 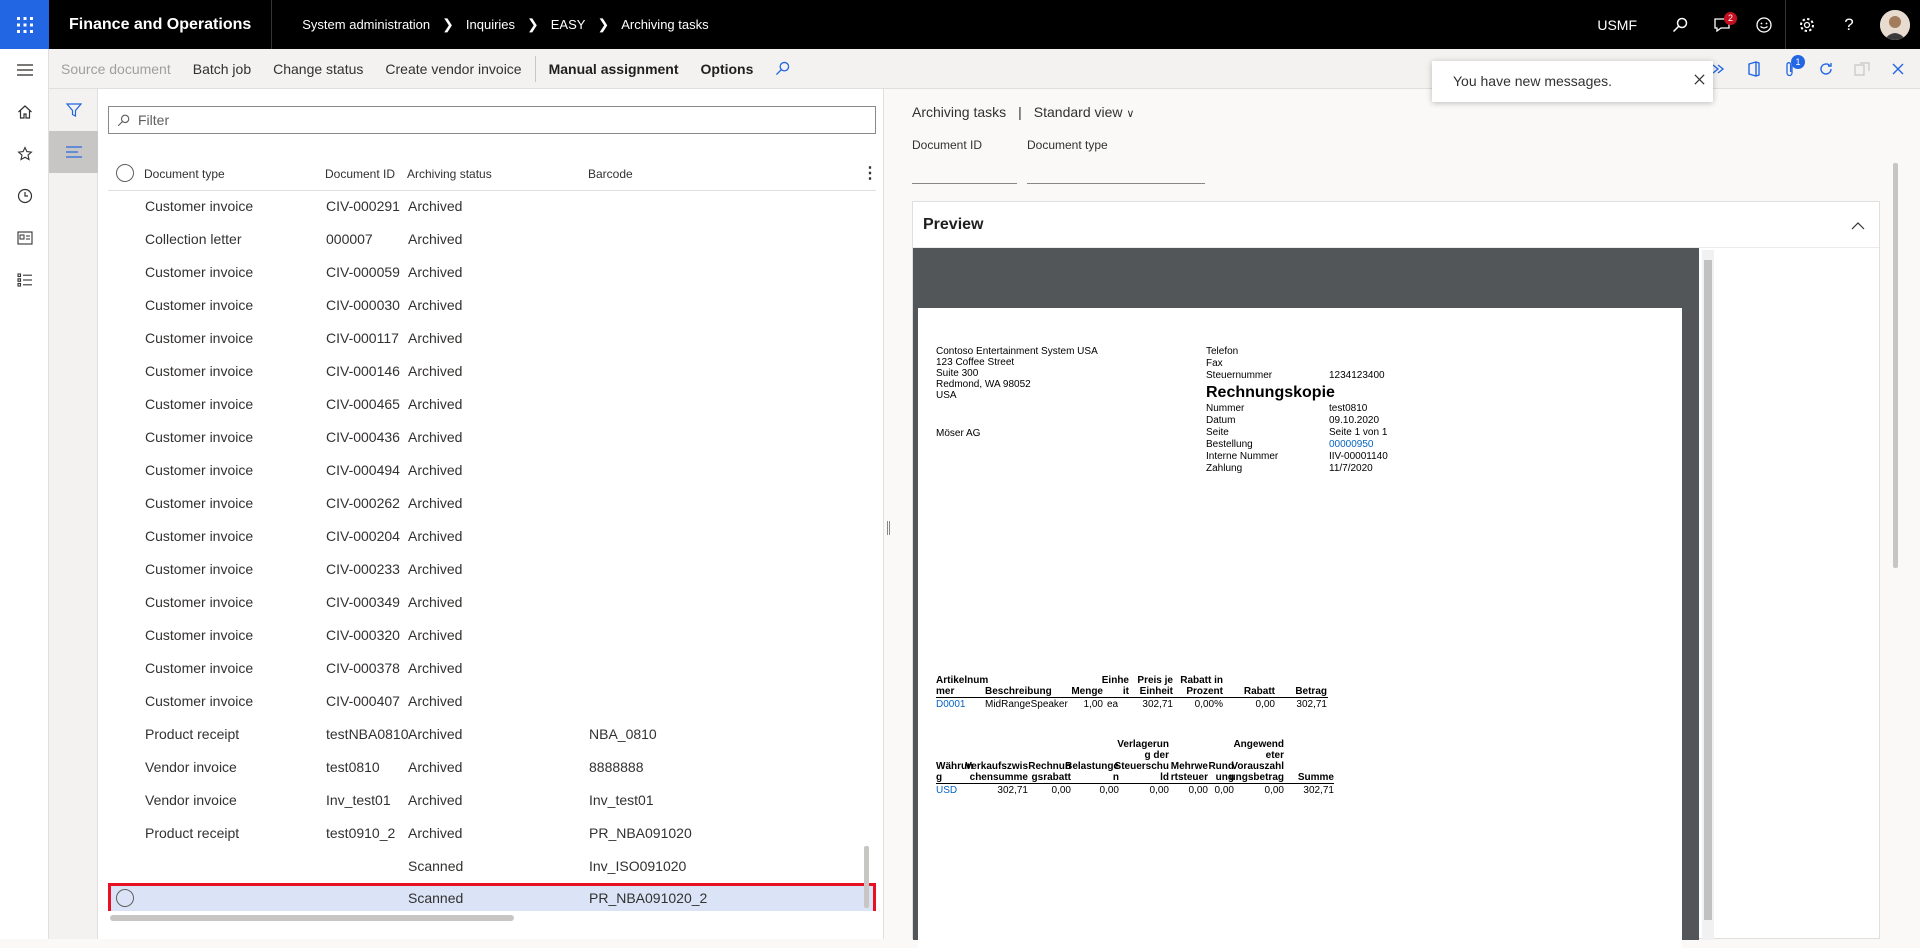 I want to click on filter-input: Filter, so click(x=492, y=120).